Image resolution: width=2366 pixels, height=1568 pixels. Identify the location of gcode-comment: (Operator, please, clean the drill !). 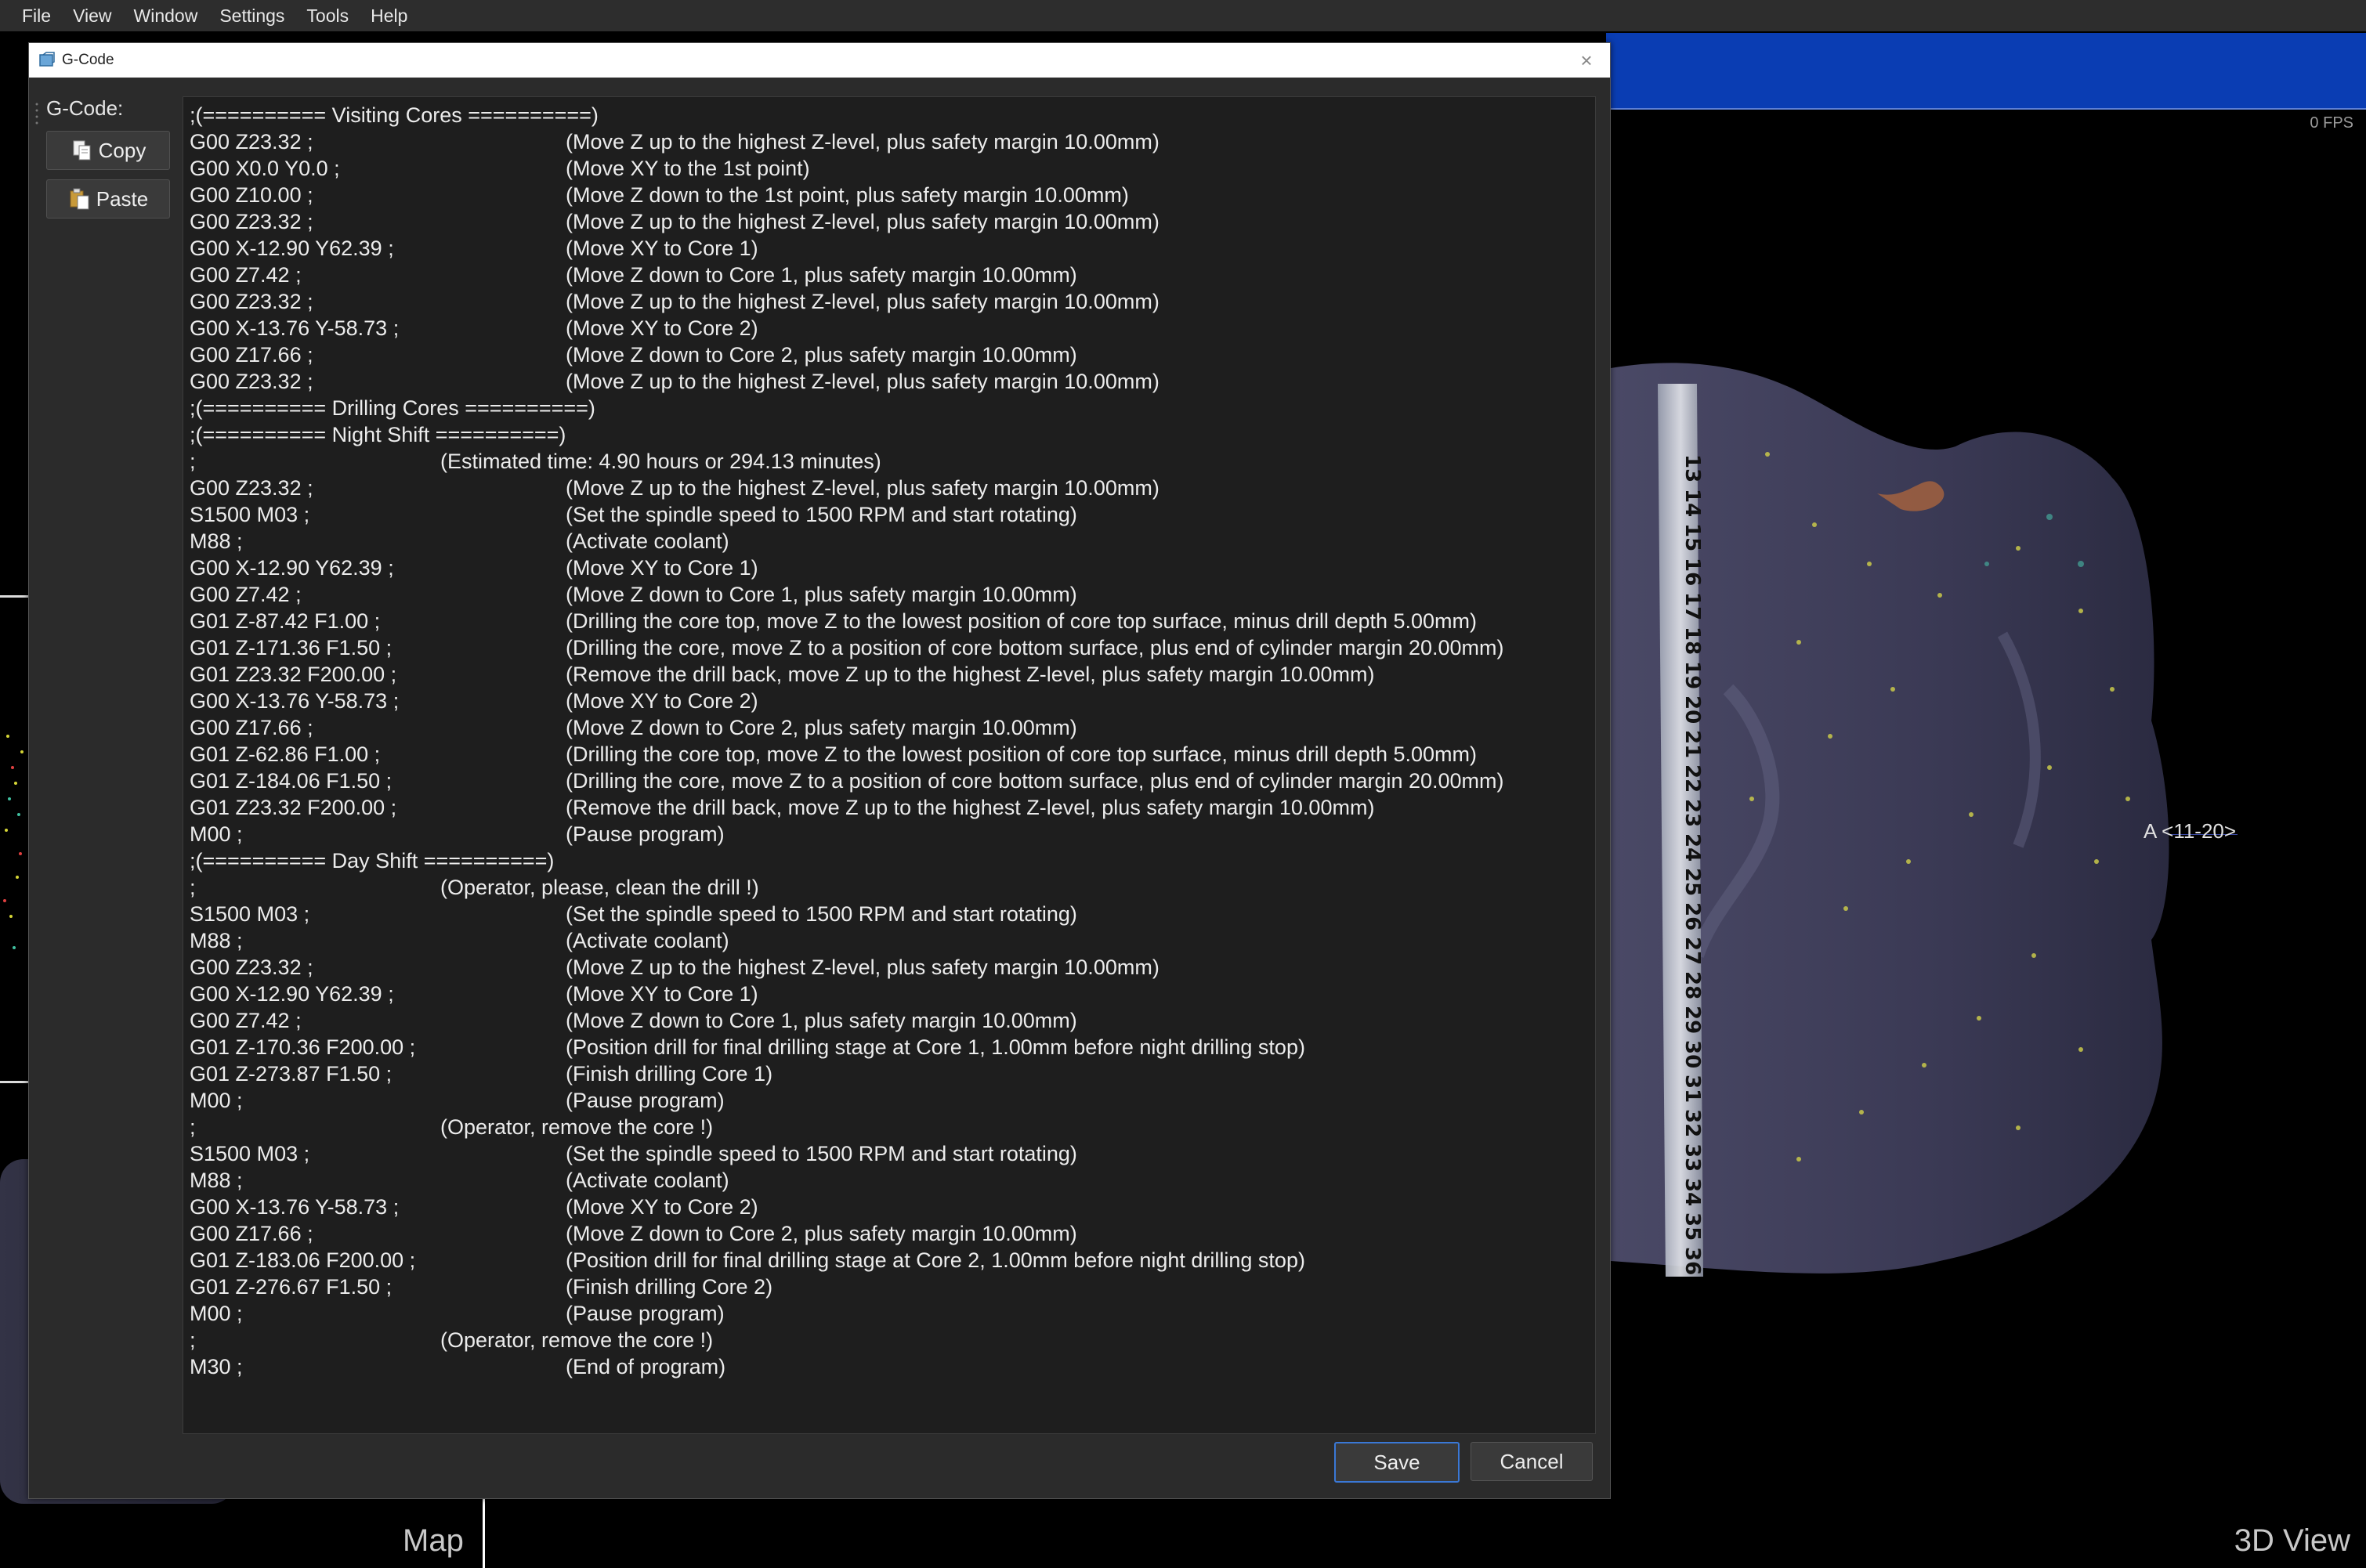
(599, 887).